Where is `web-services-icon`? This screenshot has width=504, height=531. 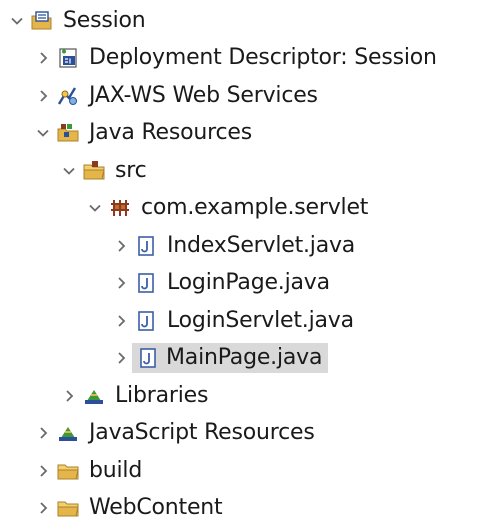 web-services-icon is located at coordinates (68, 96).